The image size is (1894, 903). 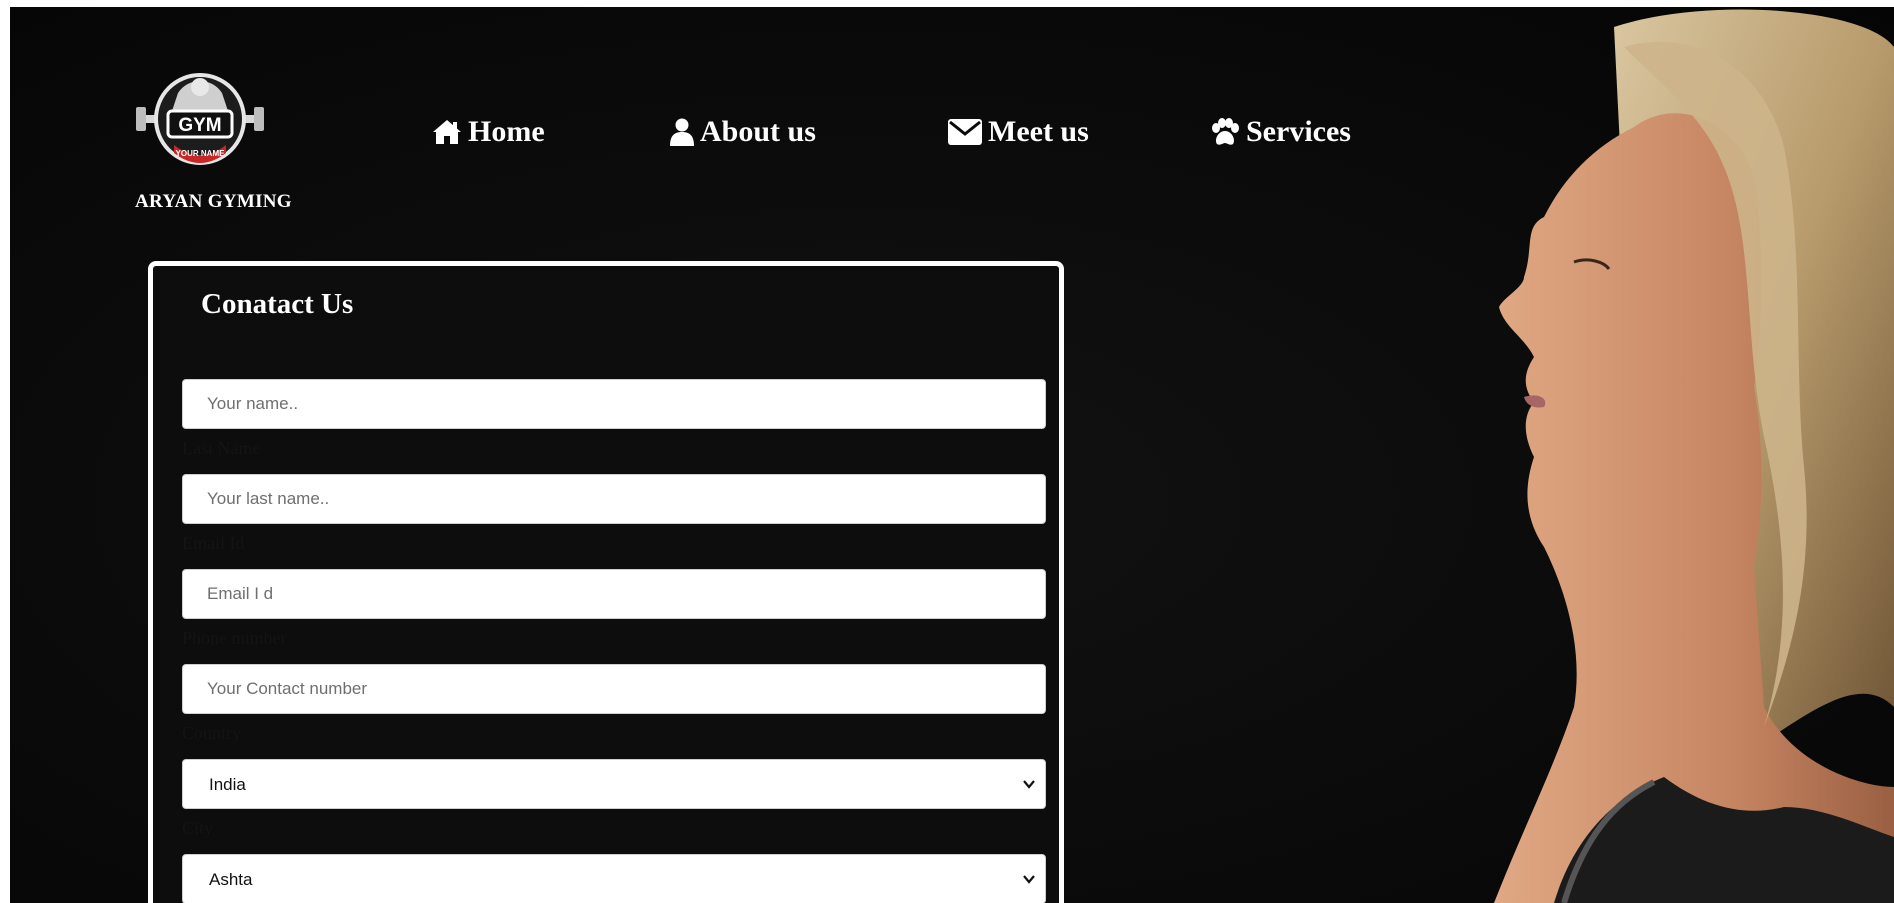 I want to click on last-name-input, so click(x=614, y=499).